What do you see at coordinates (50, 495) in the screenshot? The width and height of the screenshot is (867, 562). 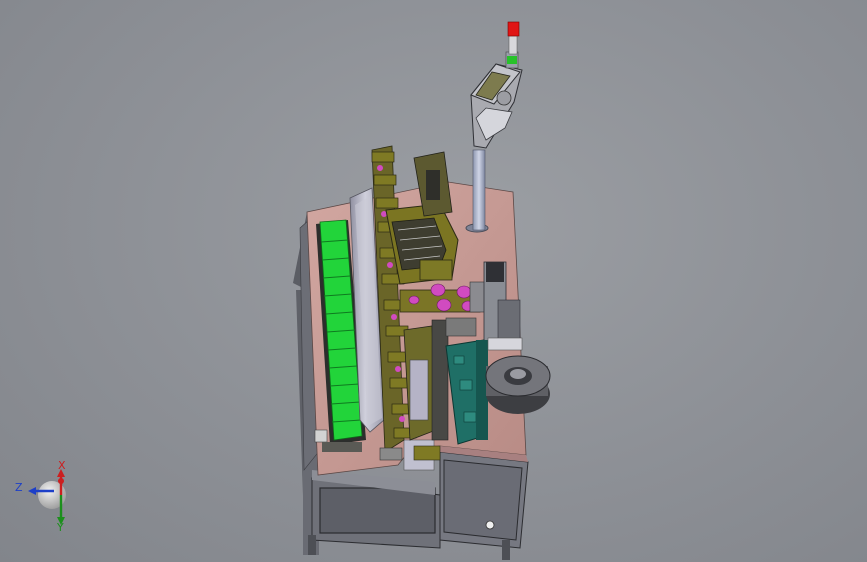 I see `orientation-triad` at bounding box center [50, 495].